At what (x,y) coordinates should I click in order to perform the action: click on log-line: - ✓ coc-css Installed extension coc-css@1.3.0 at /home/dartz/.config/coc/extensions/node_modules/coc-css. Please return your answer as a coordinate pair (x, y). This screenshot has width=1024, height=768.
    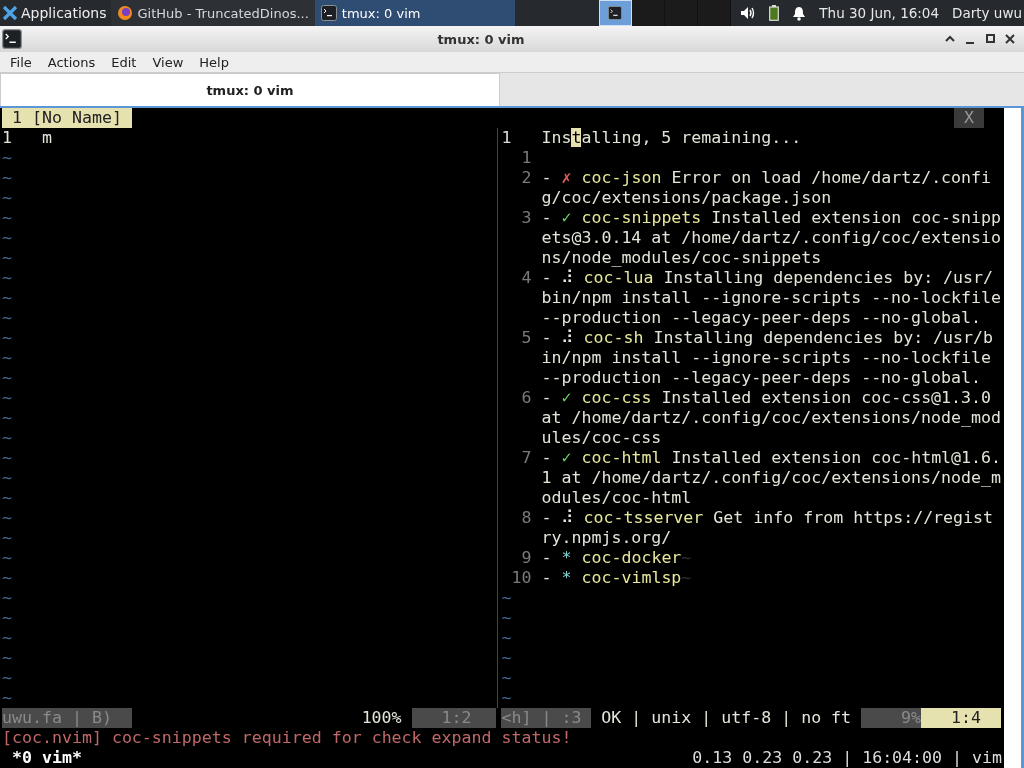
    Looking at the image, I should click on (771, 418).